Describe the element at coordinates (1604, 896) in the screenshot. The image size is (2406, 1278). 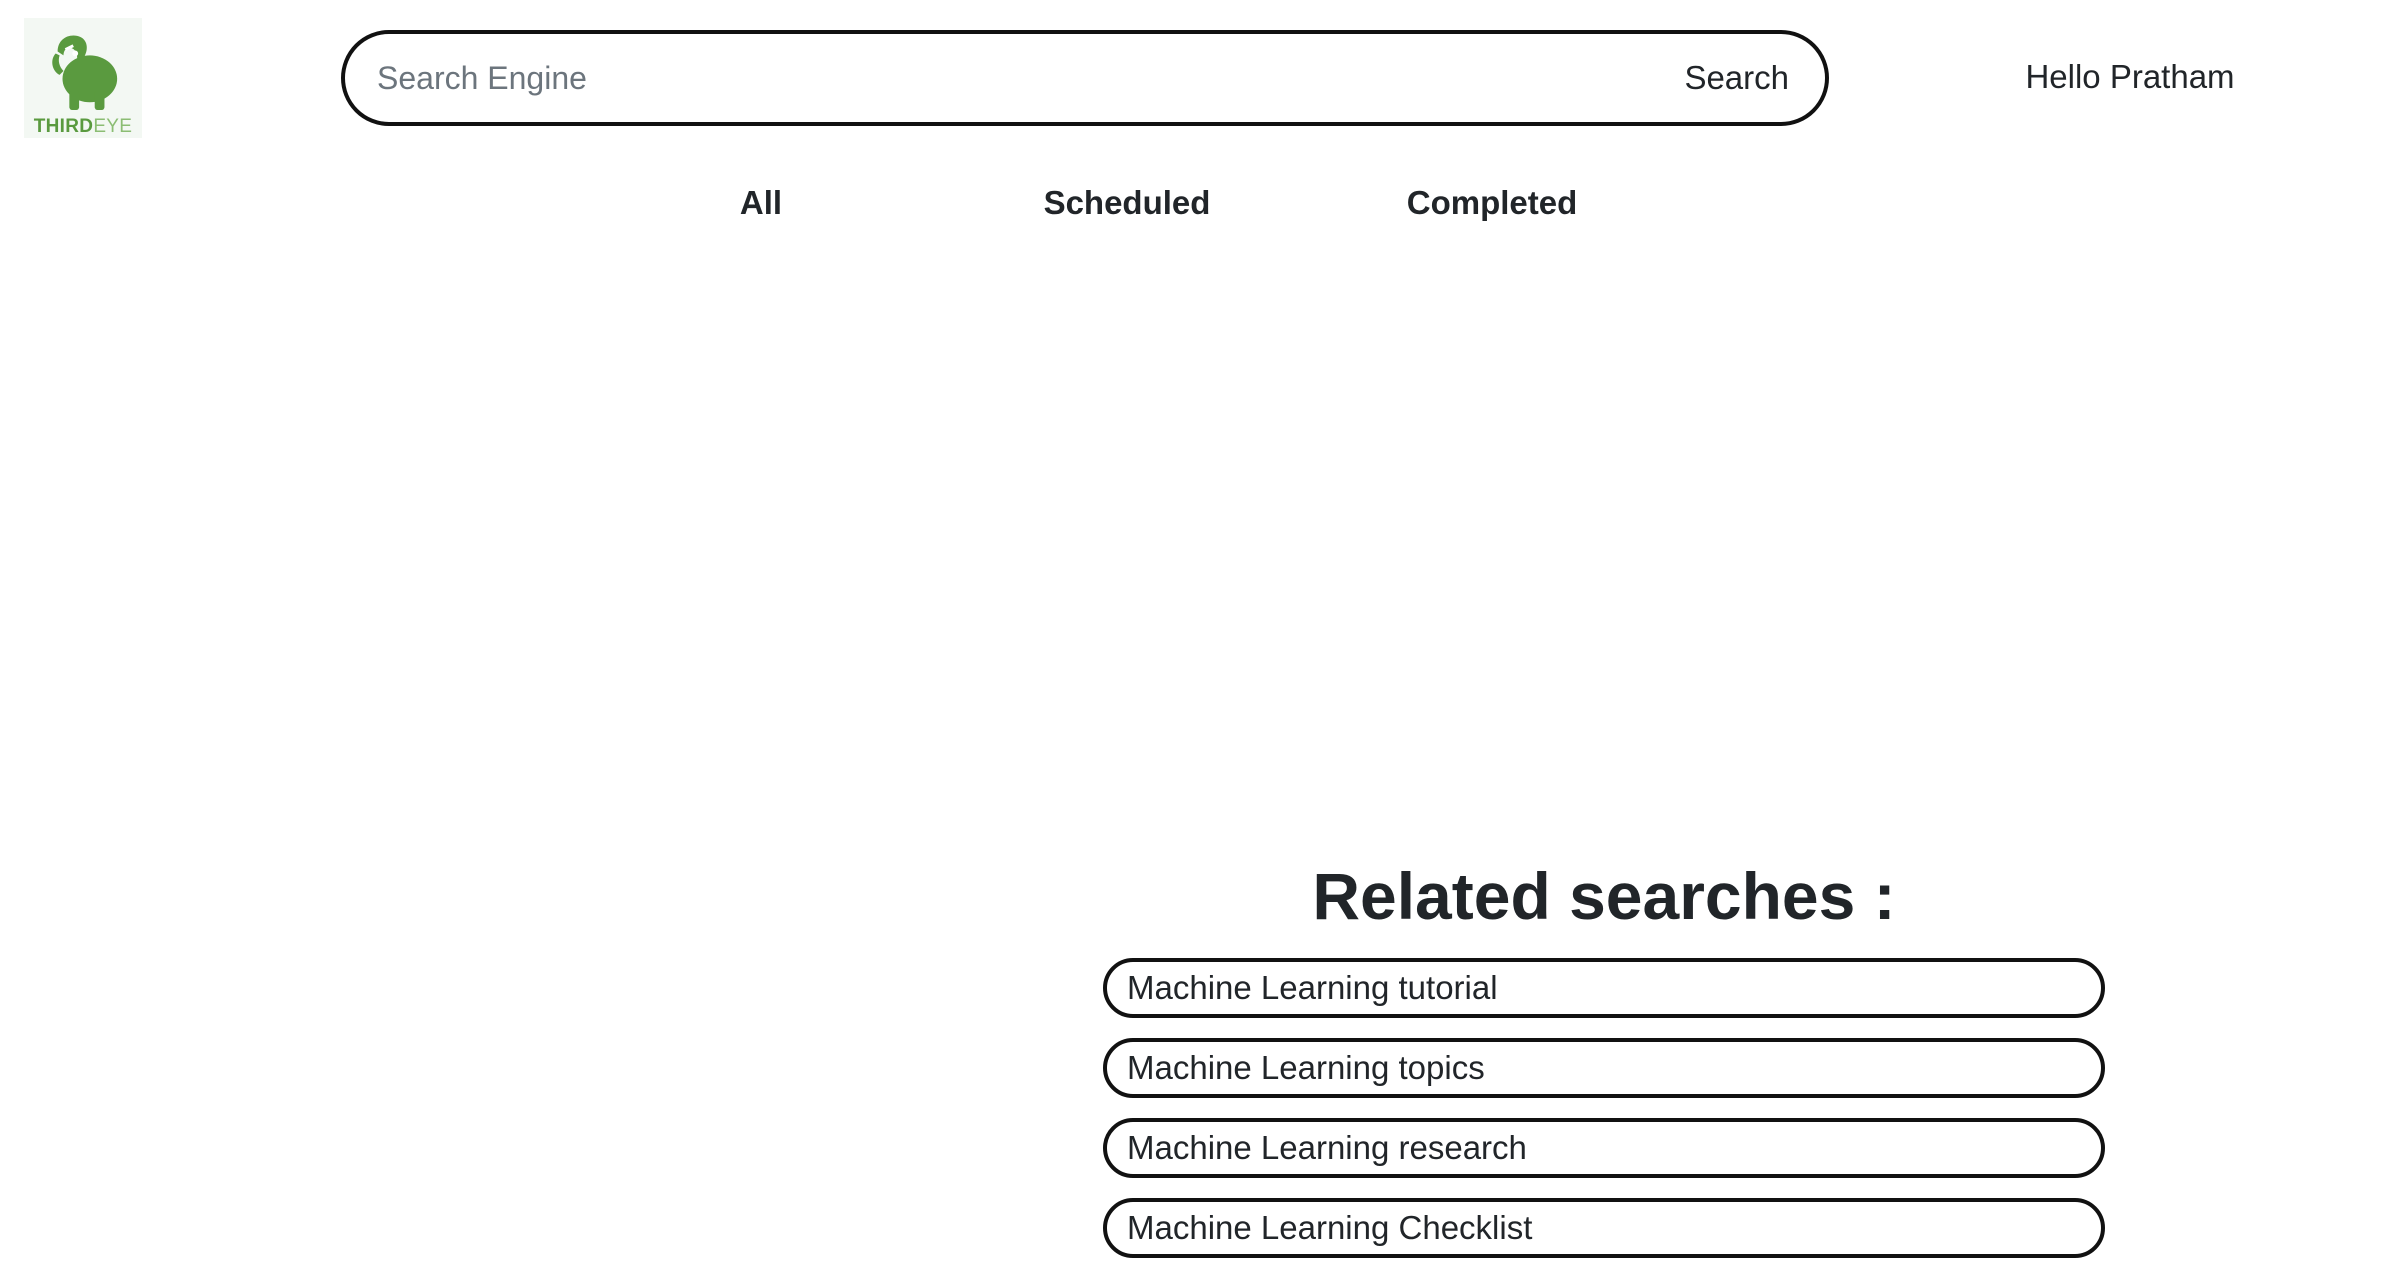
I see `related-searches-title: Related searches :` at that location.